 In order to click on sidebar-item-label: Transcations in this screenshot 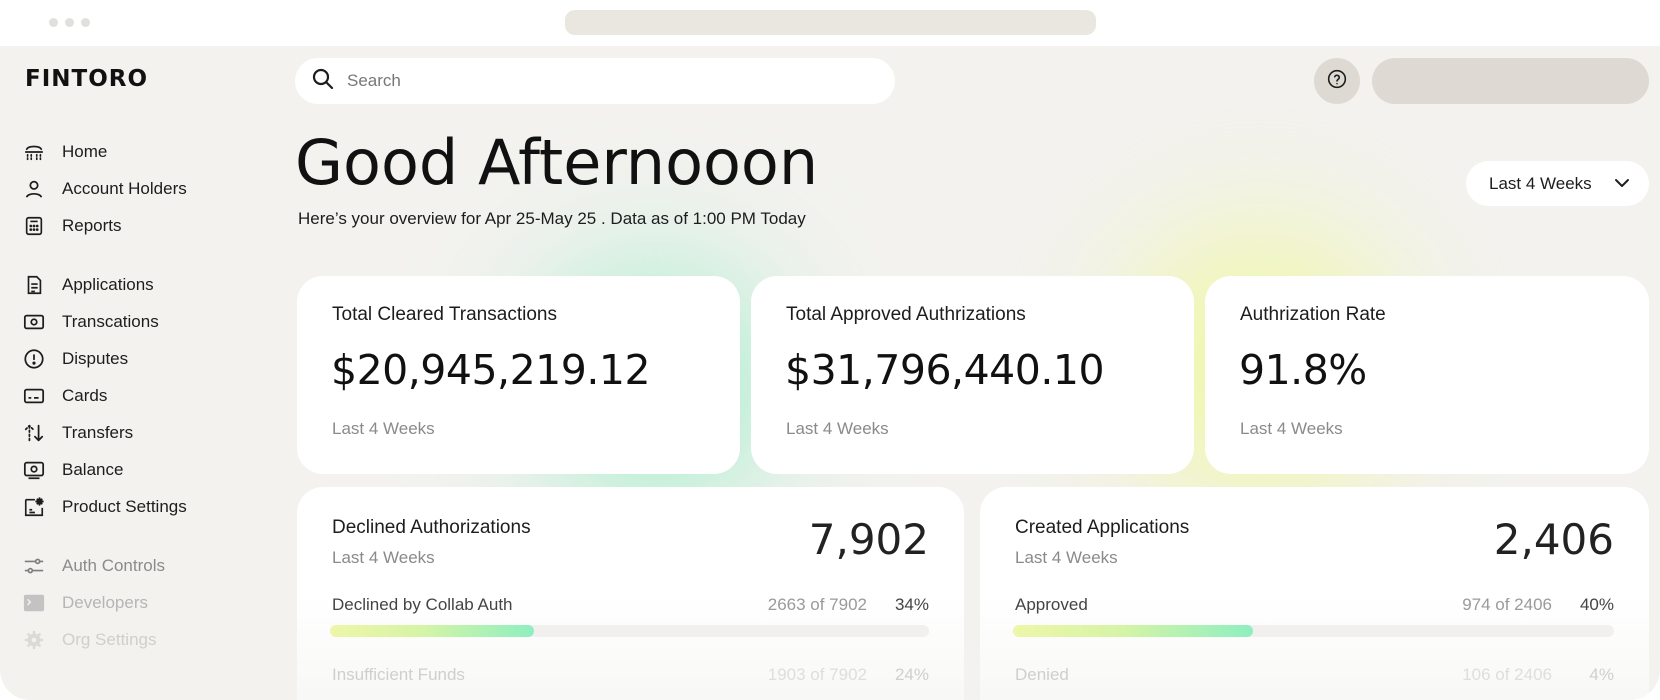, I will do `click(110, 321)`.